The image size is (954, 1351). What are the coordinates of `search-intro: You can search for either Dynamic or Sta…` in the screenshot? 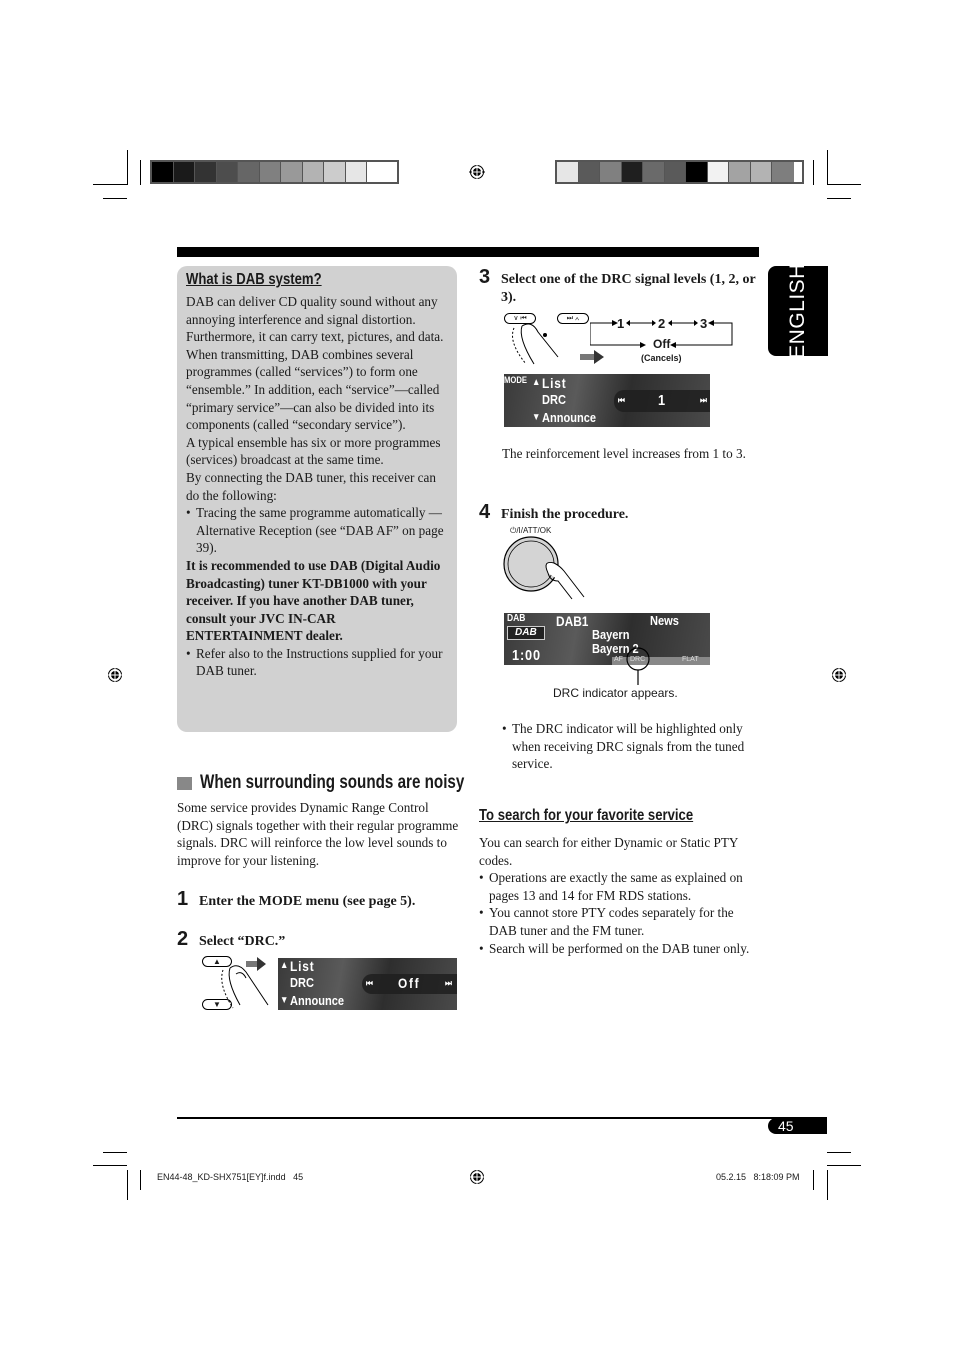 It's located at (608, 851).